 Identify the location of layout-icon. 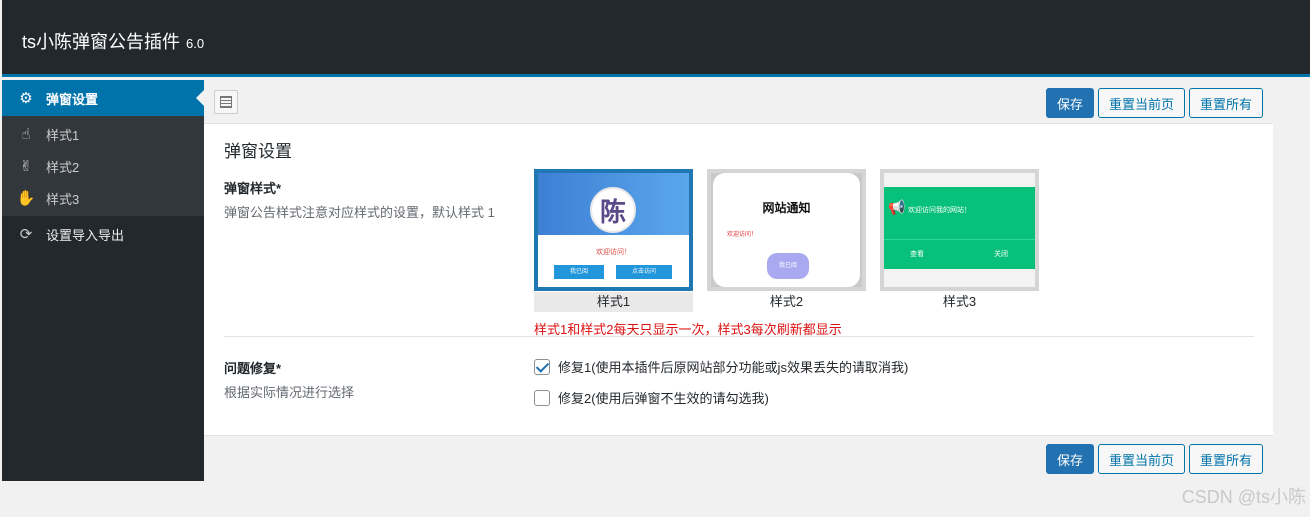
(226, 102).